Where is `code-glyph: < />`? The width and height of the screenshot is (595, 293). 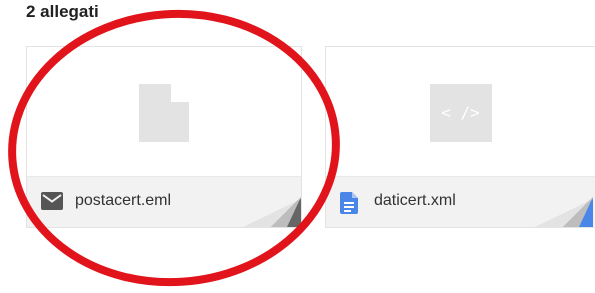 code-glyph: < /> is located at coordinates (460, 112).